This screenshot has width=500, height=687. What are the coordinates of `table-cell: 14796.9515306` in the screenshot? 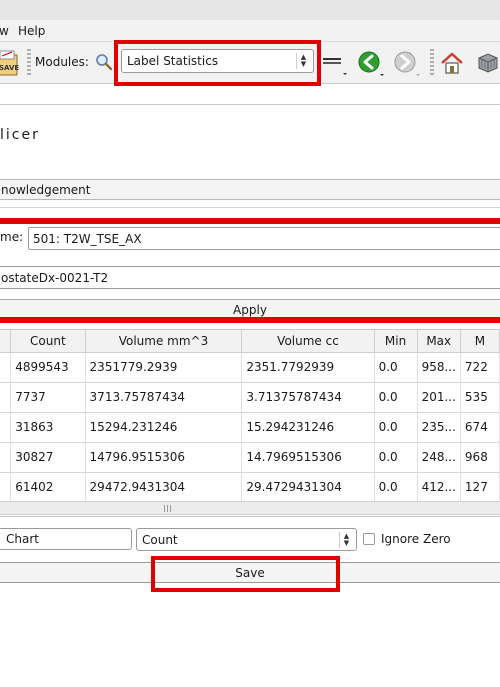 It's located at (164, 457).